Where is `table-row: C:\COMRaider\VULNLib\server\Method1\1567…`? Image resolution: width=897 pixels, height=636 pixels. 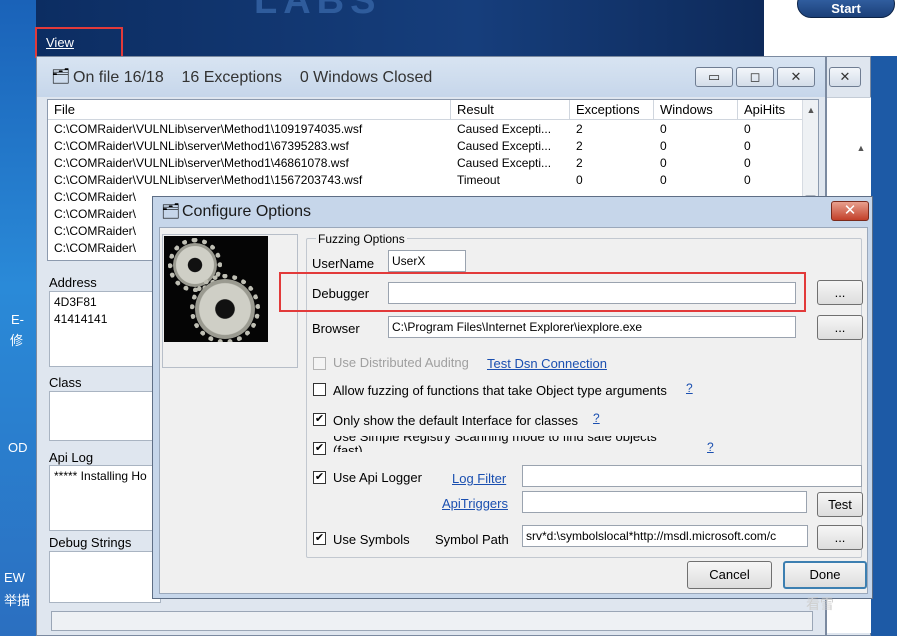 table-row: C:\COMRaider\VULNLib\server\Method1\1567… is located at coordinates (426, 180).